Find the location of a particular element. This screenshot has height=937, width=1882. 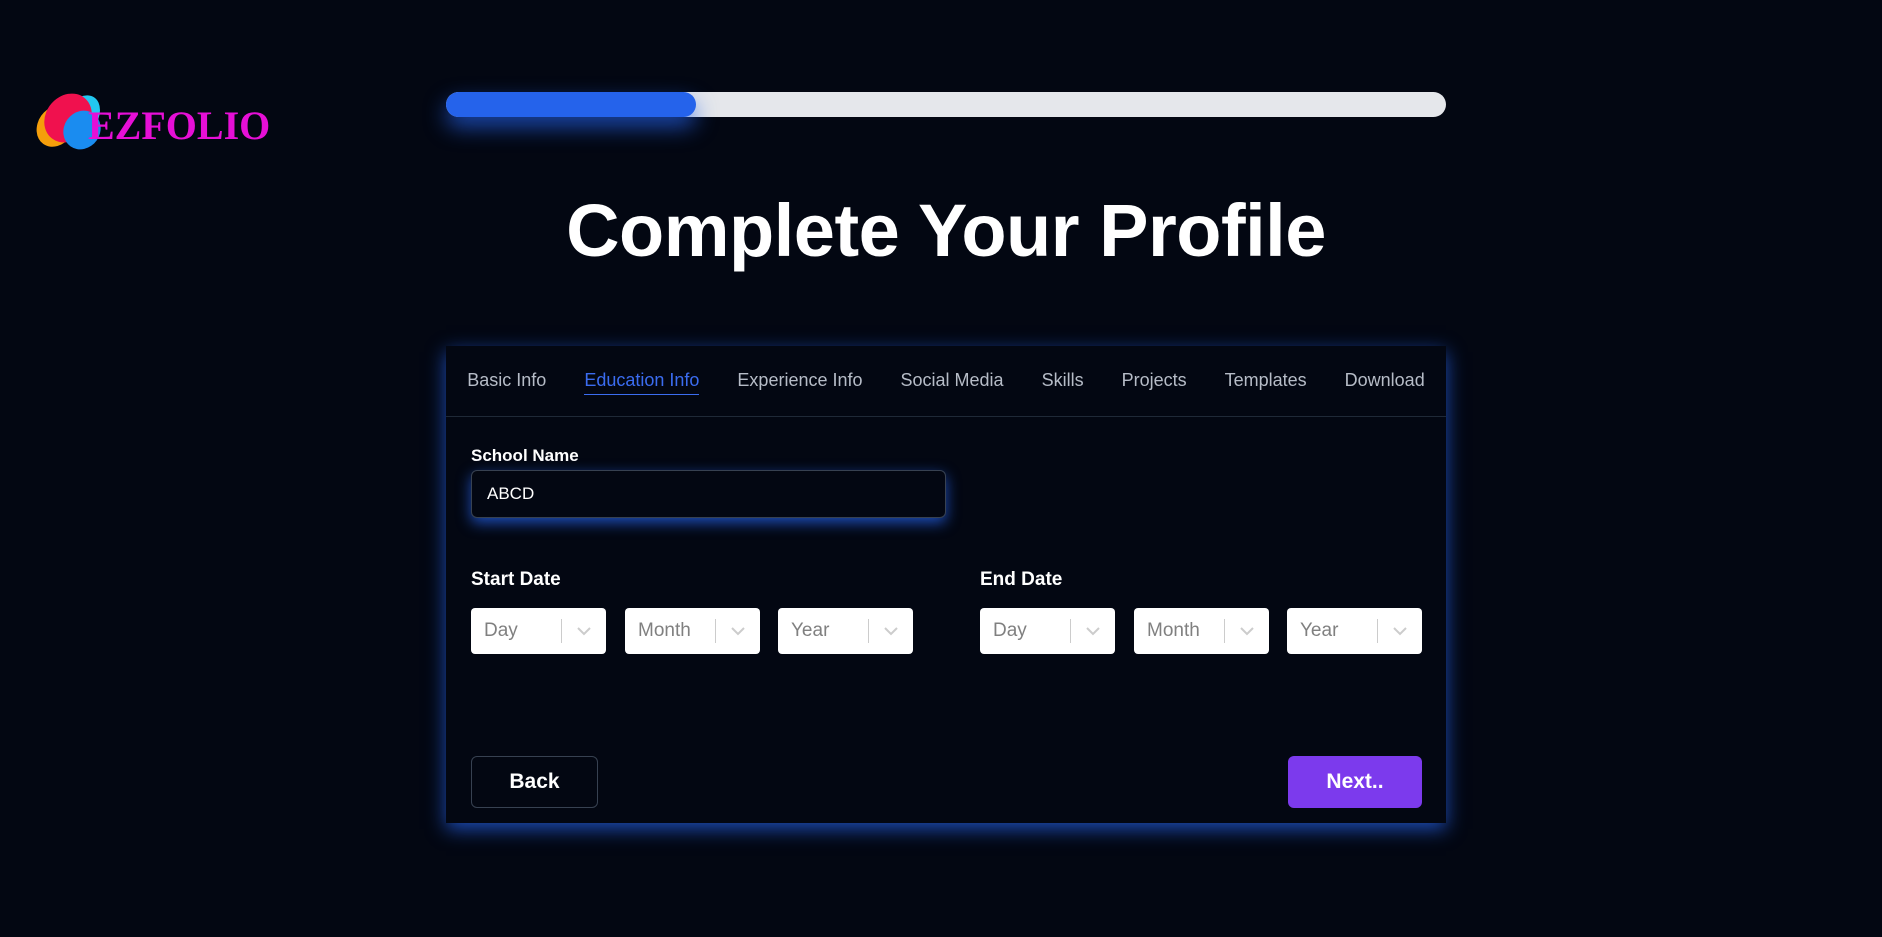

start-day-select: Day is located at coordinates (538, 631).